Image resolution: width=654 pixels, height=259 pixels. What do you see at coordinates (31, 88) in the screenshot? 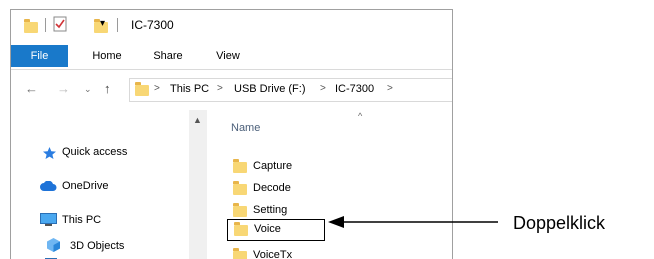
I see `back-arrow-icon: ←` at bounding box center [31, 88].